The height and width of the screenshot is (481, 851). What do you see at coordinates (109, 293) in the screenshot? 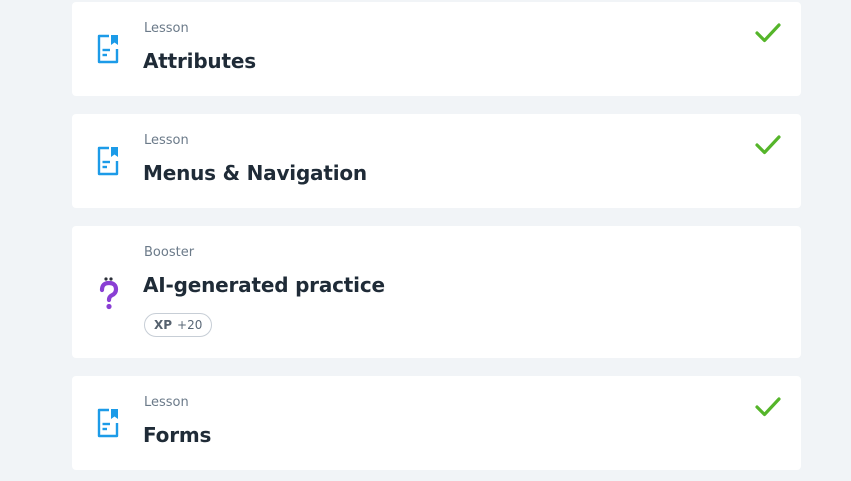
I see `question-mark-icon` at bounding box center [109, 293].